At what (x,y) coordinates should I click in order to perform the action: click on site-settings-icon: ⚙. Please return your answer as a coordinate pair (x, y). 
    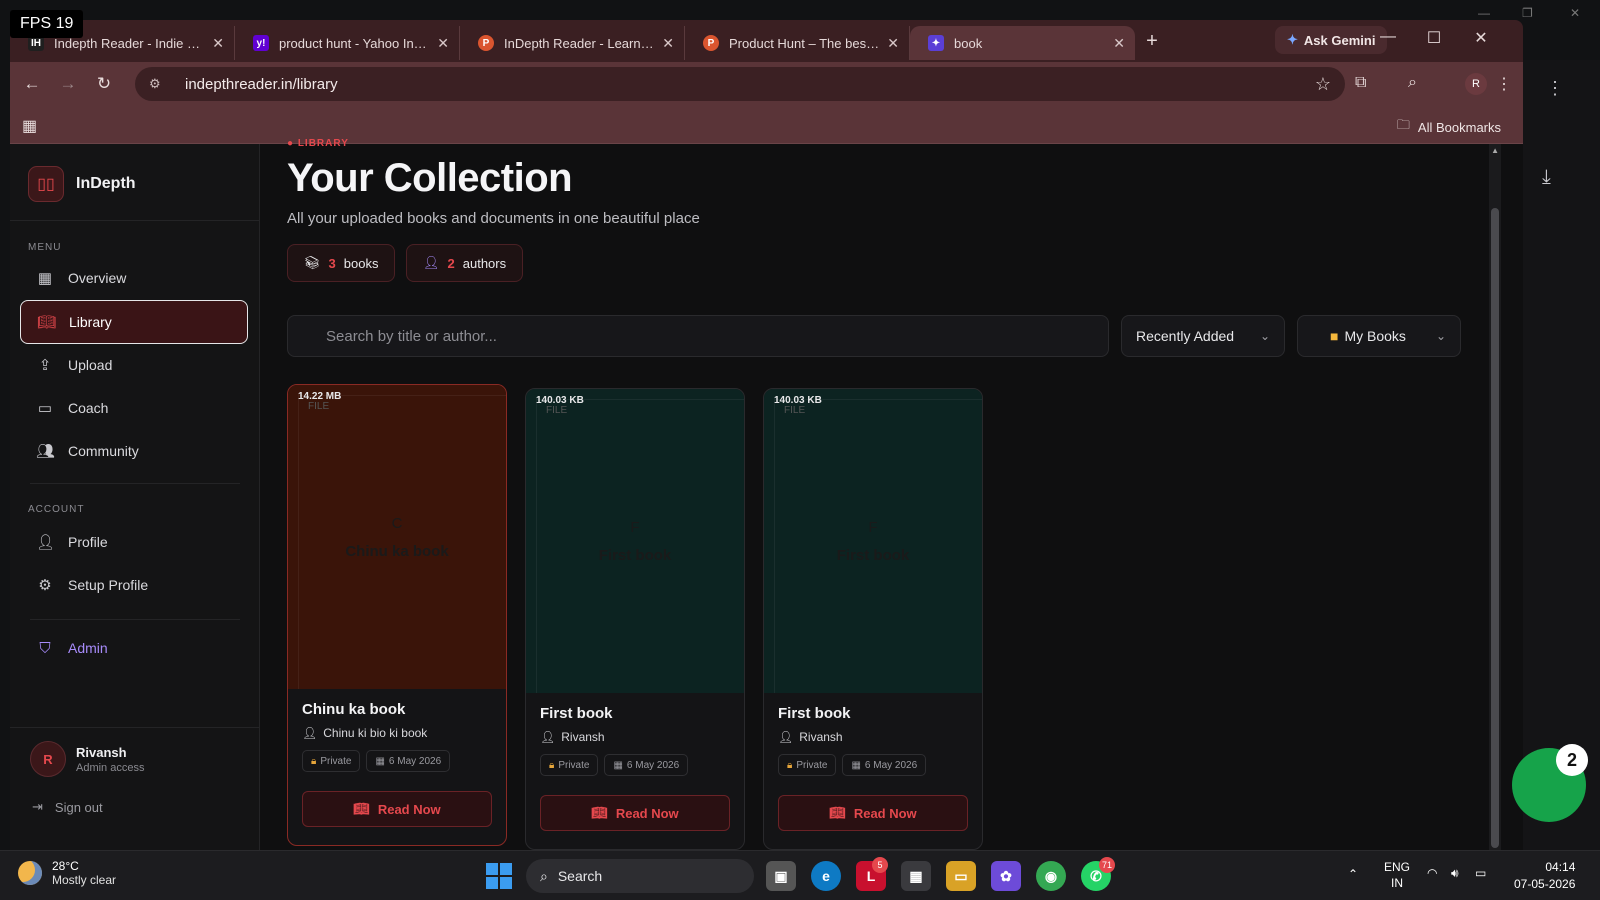
    Looking at the image, I should click on (160, 84).